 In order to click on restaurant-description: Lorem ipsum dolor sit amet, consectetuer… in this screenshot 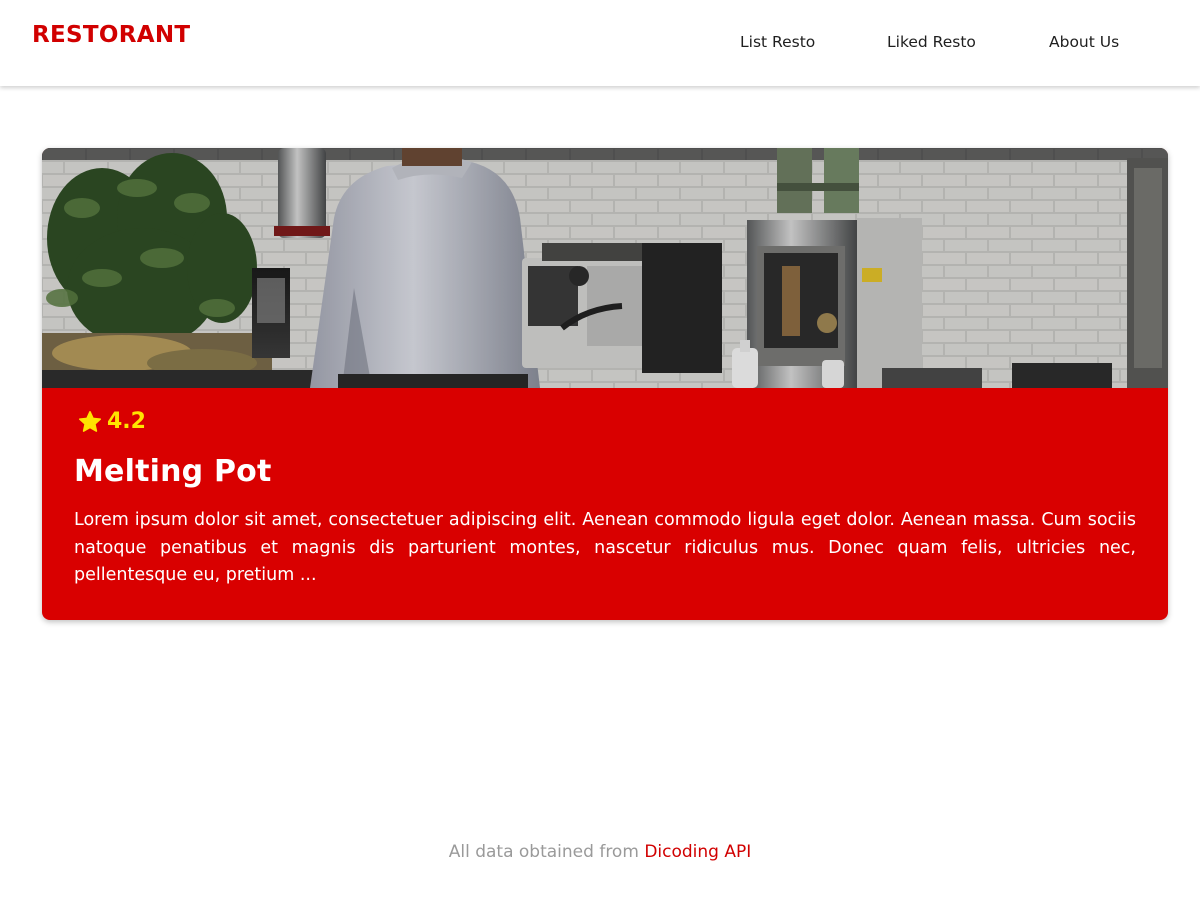, I will do `click(605, 547)`.